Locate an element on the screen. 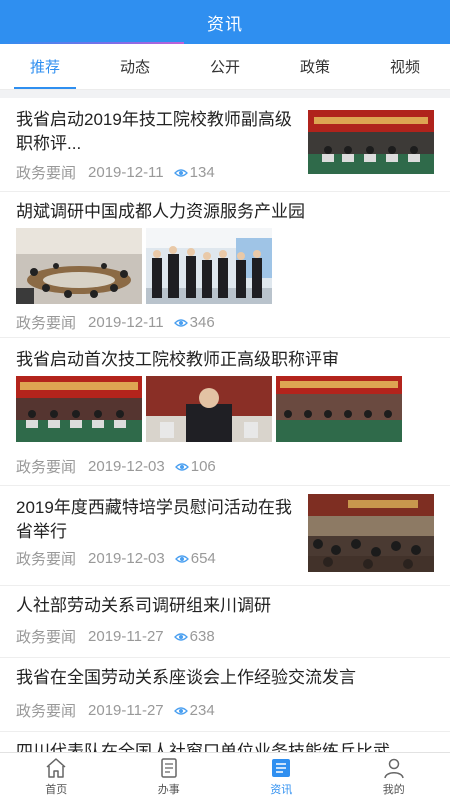 The height and width of the screenshot is (800, 450). article-meta: 政务要闻 2019-11-27 638 is located at coordinates (115, 636).